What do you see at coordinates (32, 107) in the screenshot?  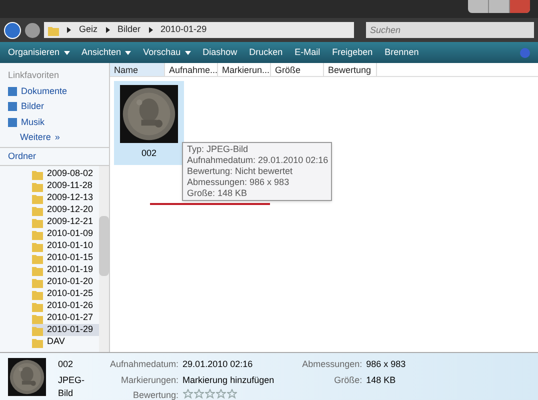 I see `favorite-link: Bilder` at bounding box center [32, 107].